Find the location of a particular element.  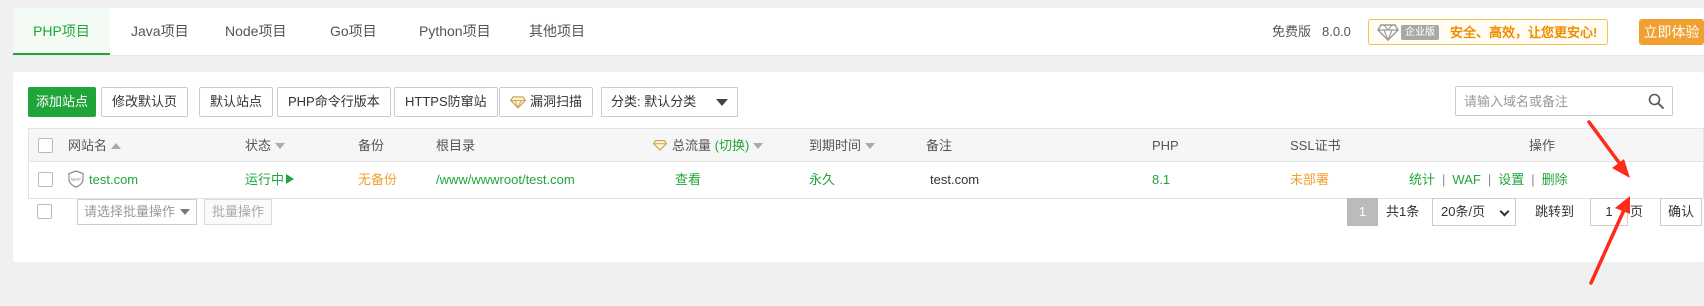

col-traffic: 总流量 (切换) is located at coordinates (708, 145).